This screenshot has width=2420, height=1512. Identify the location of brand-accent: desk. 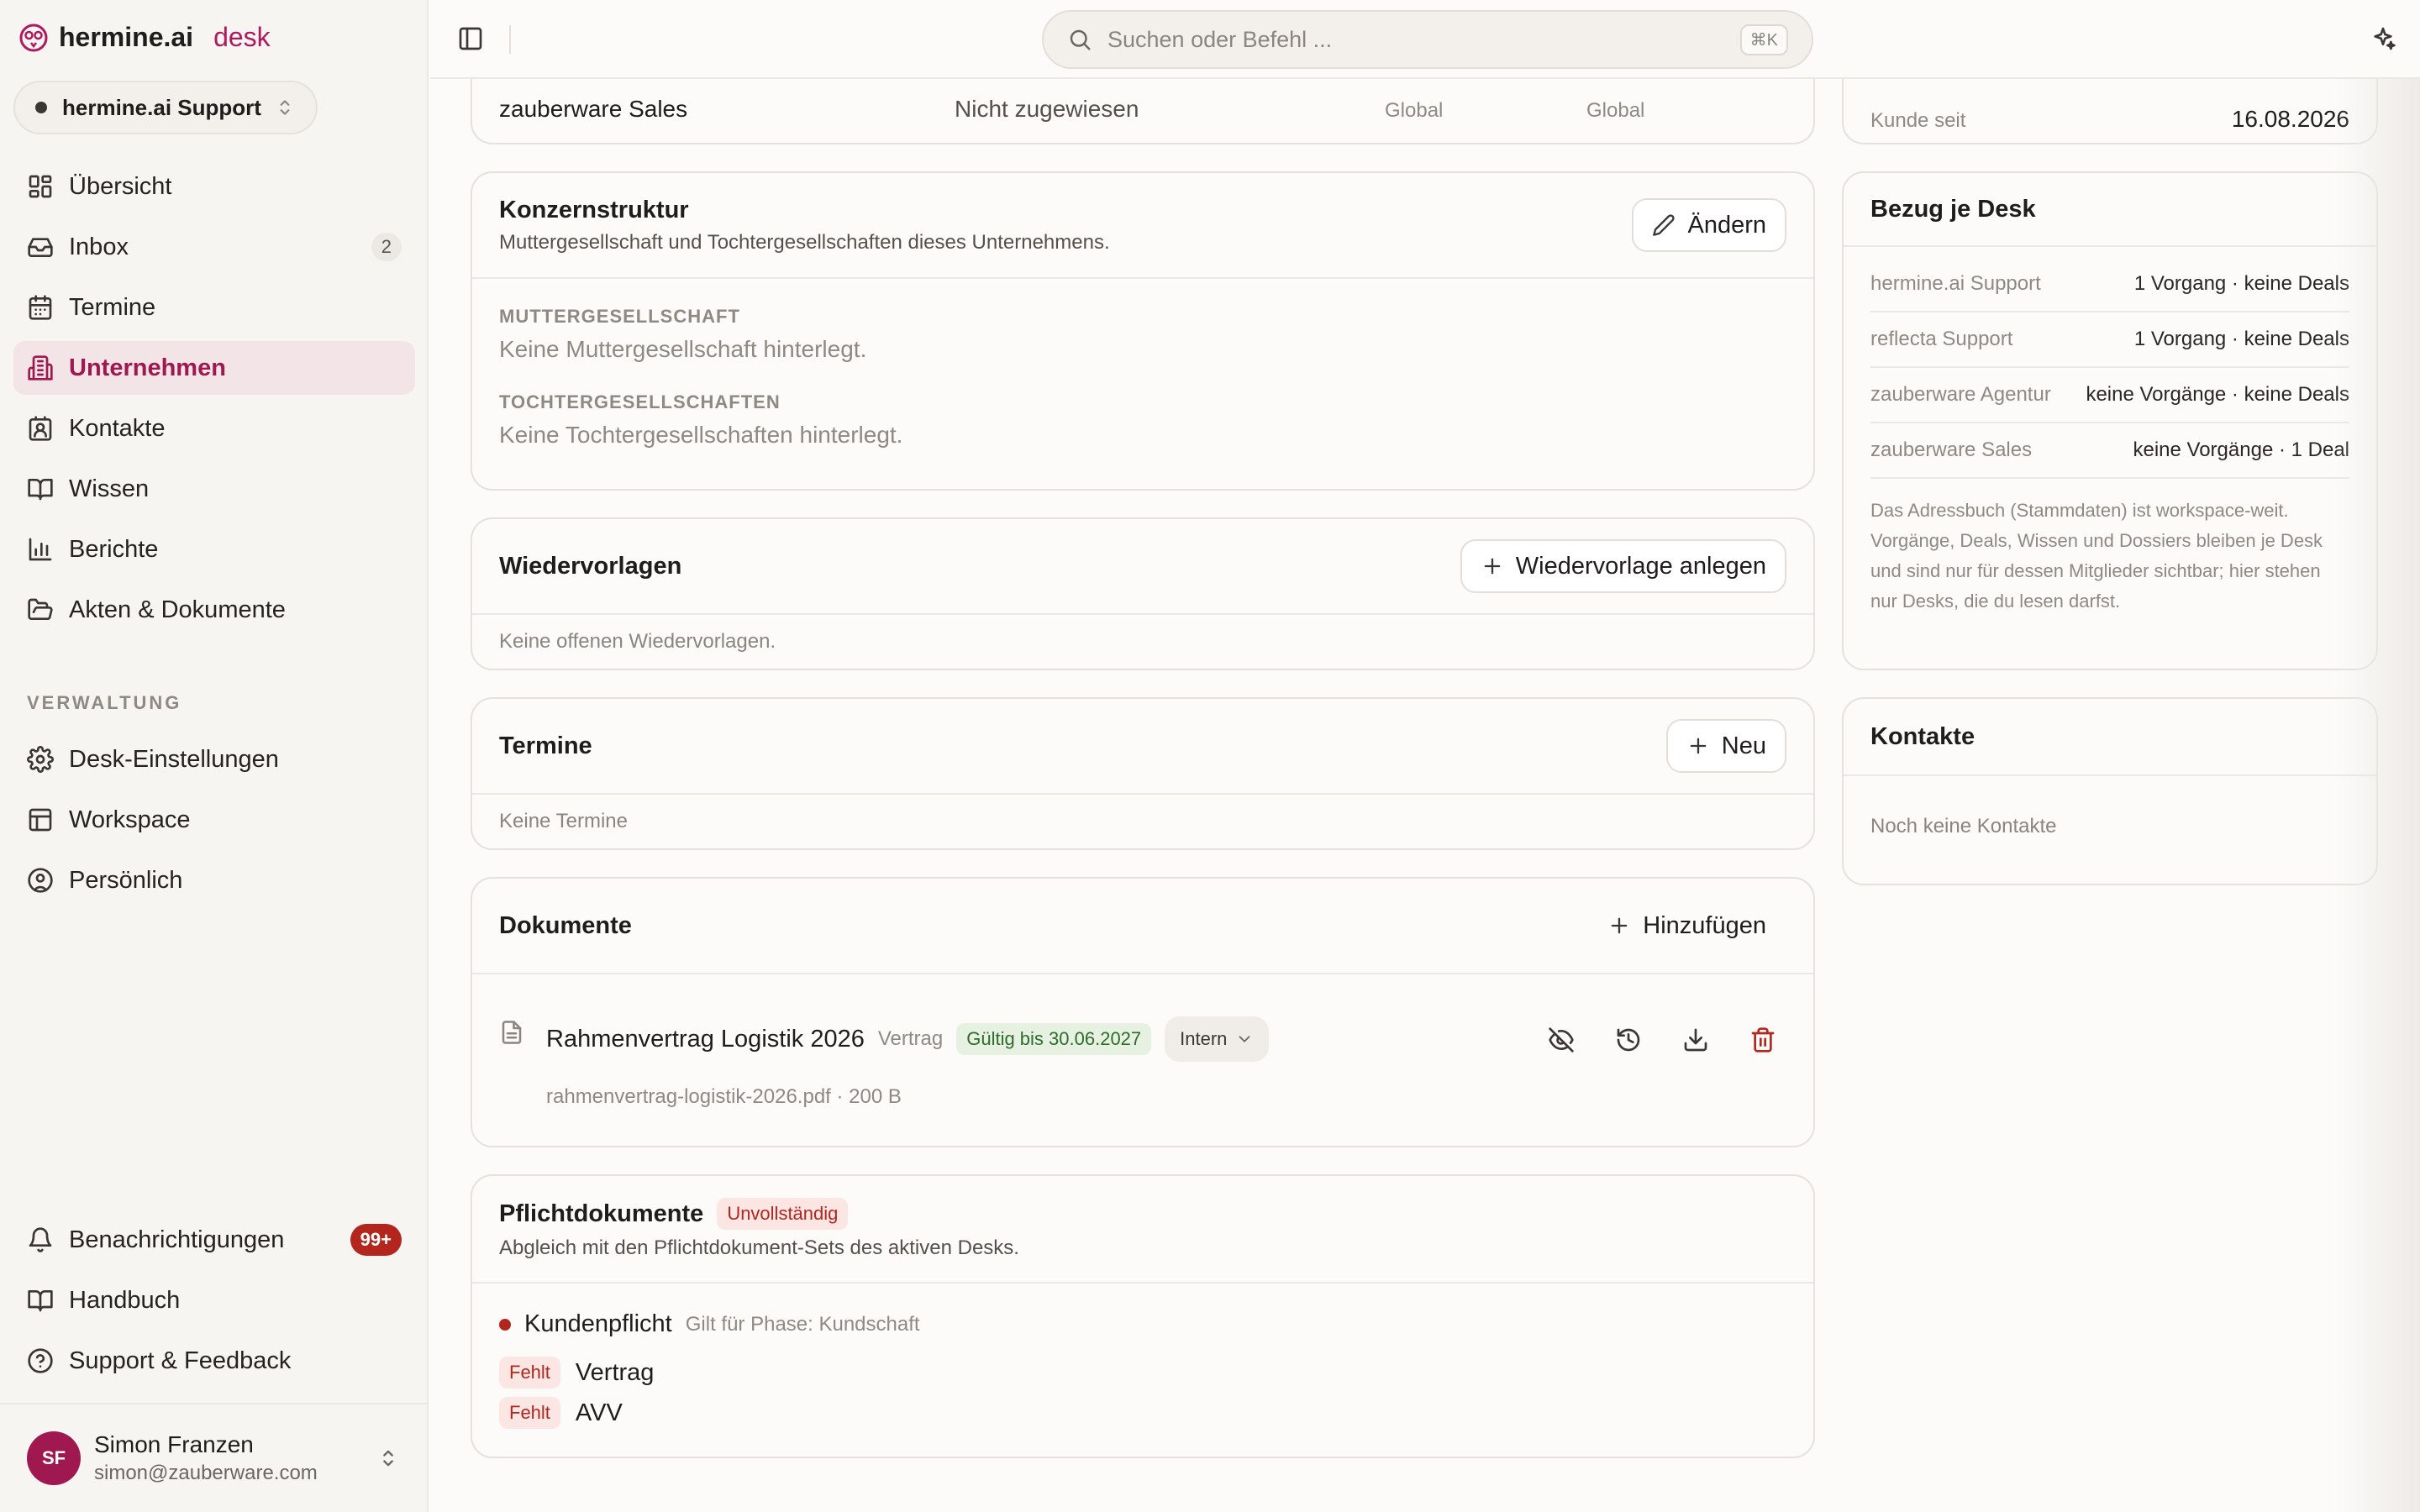
(242, 37).